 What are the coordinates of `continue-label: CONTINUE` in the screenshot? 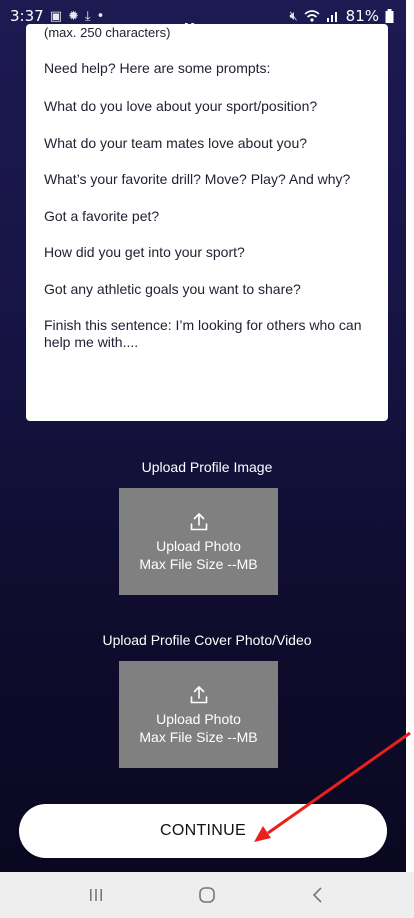 It's located at (203, 830).